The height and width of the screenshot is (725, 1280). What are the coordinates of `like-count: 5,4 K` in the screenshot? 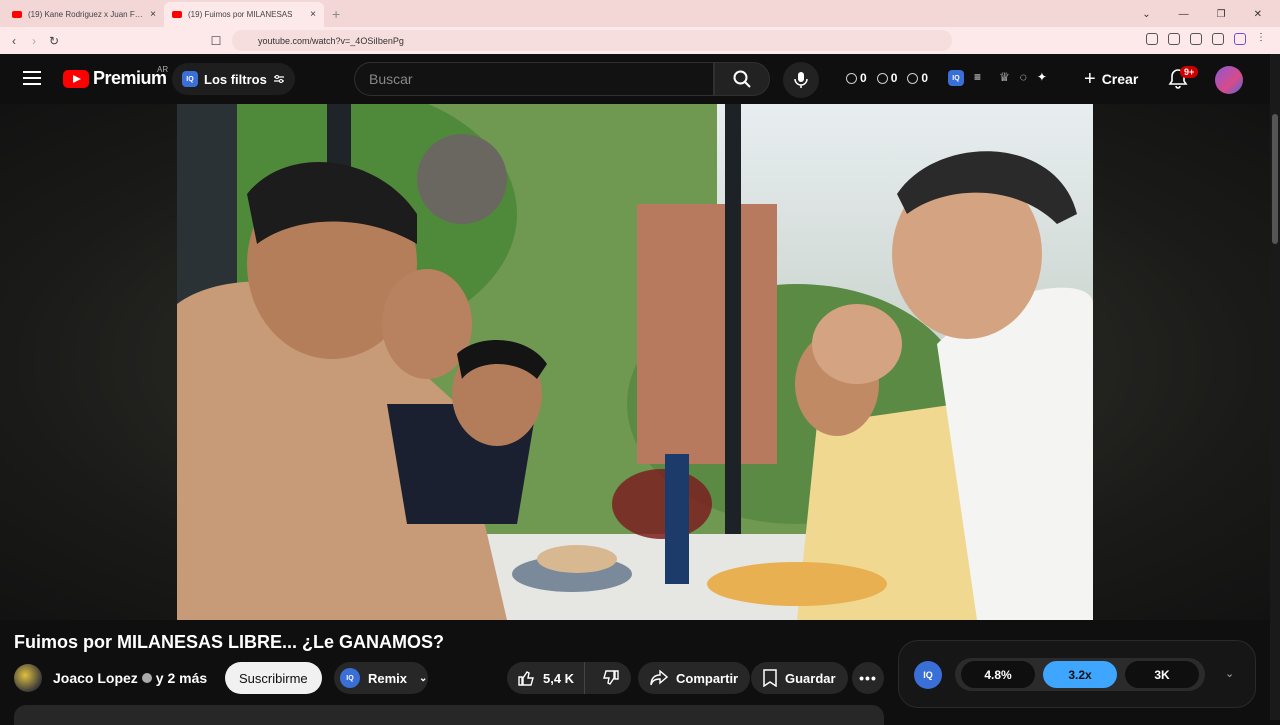 It's located at (559, 678).